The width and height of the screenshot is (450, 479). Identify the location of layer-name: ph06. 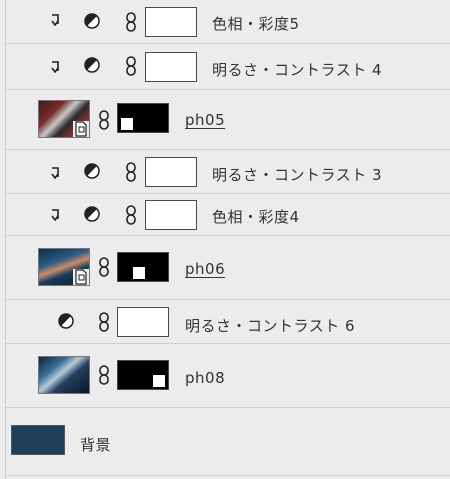
(205, 269).